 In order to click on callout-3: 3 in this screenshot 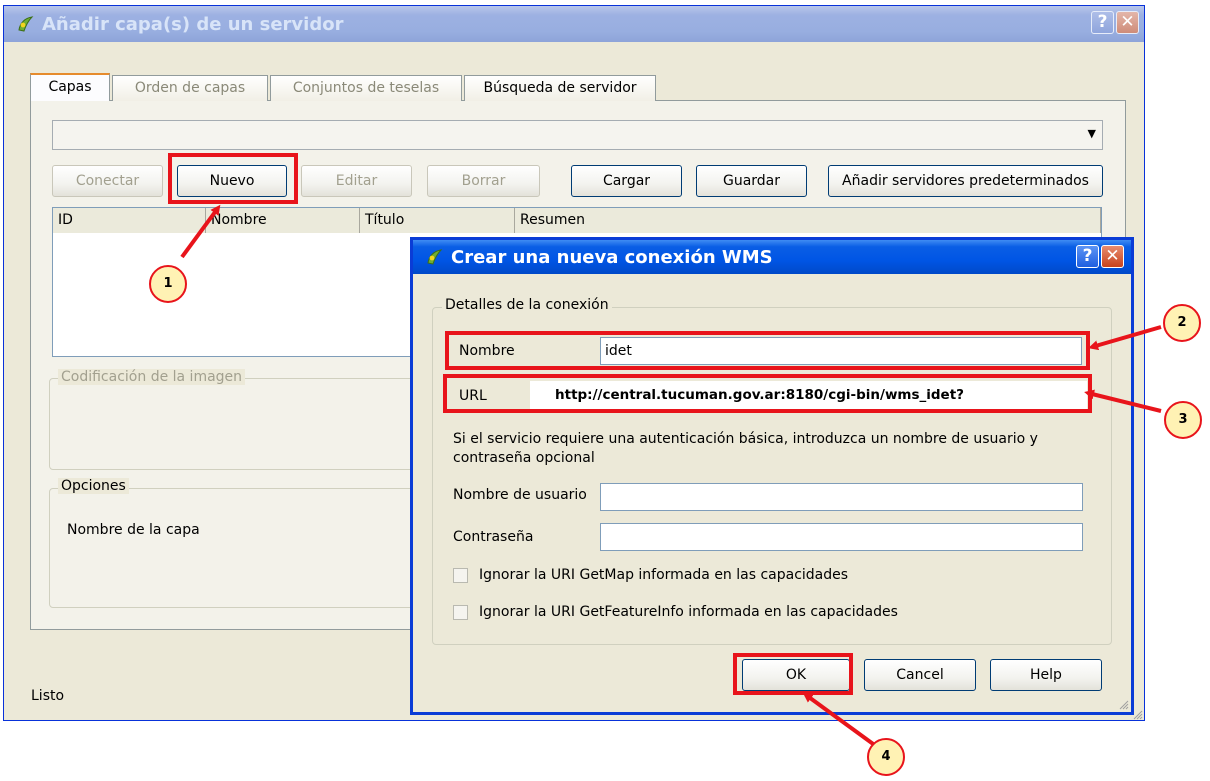, I will do `click(1183, 420)`.